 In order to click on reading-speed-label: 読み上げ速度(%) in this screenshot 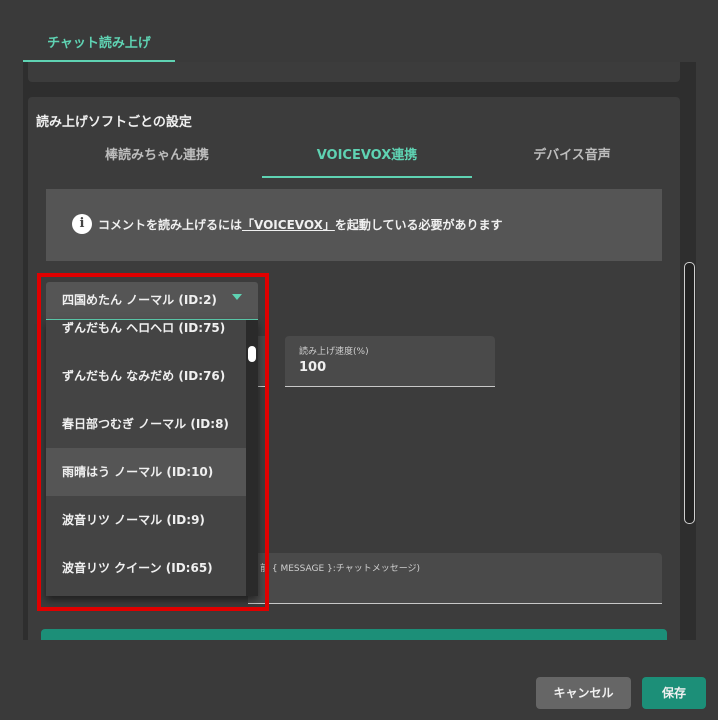, I will do `click(334, 352)`.